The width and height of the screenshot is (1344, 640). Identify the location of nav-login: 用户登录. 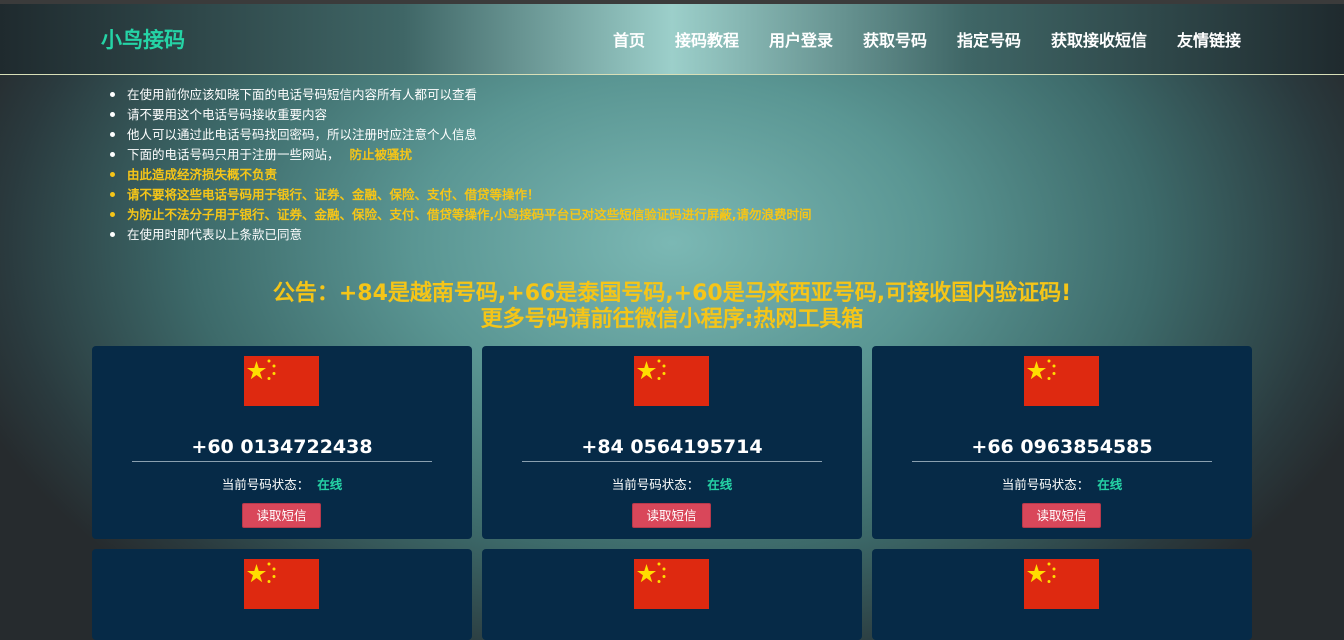
(801, 39).